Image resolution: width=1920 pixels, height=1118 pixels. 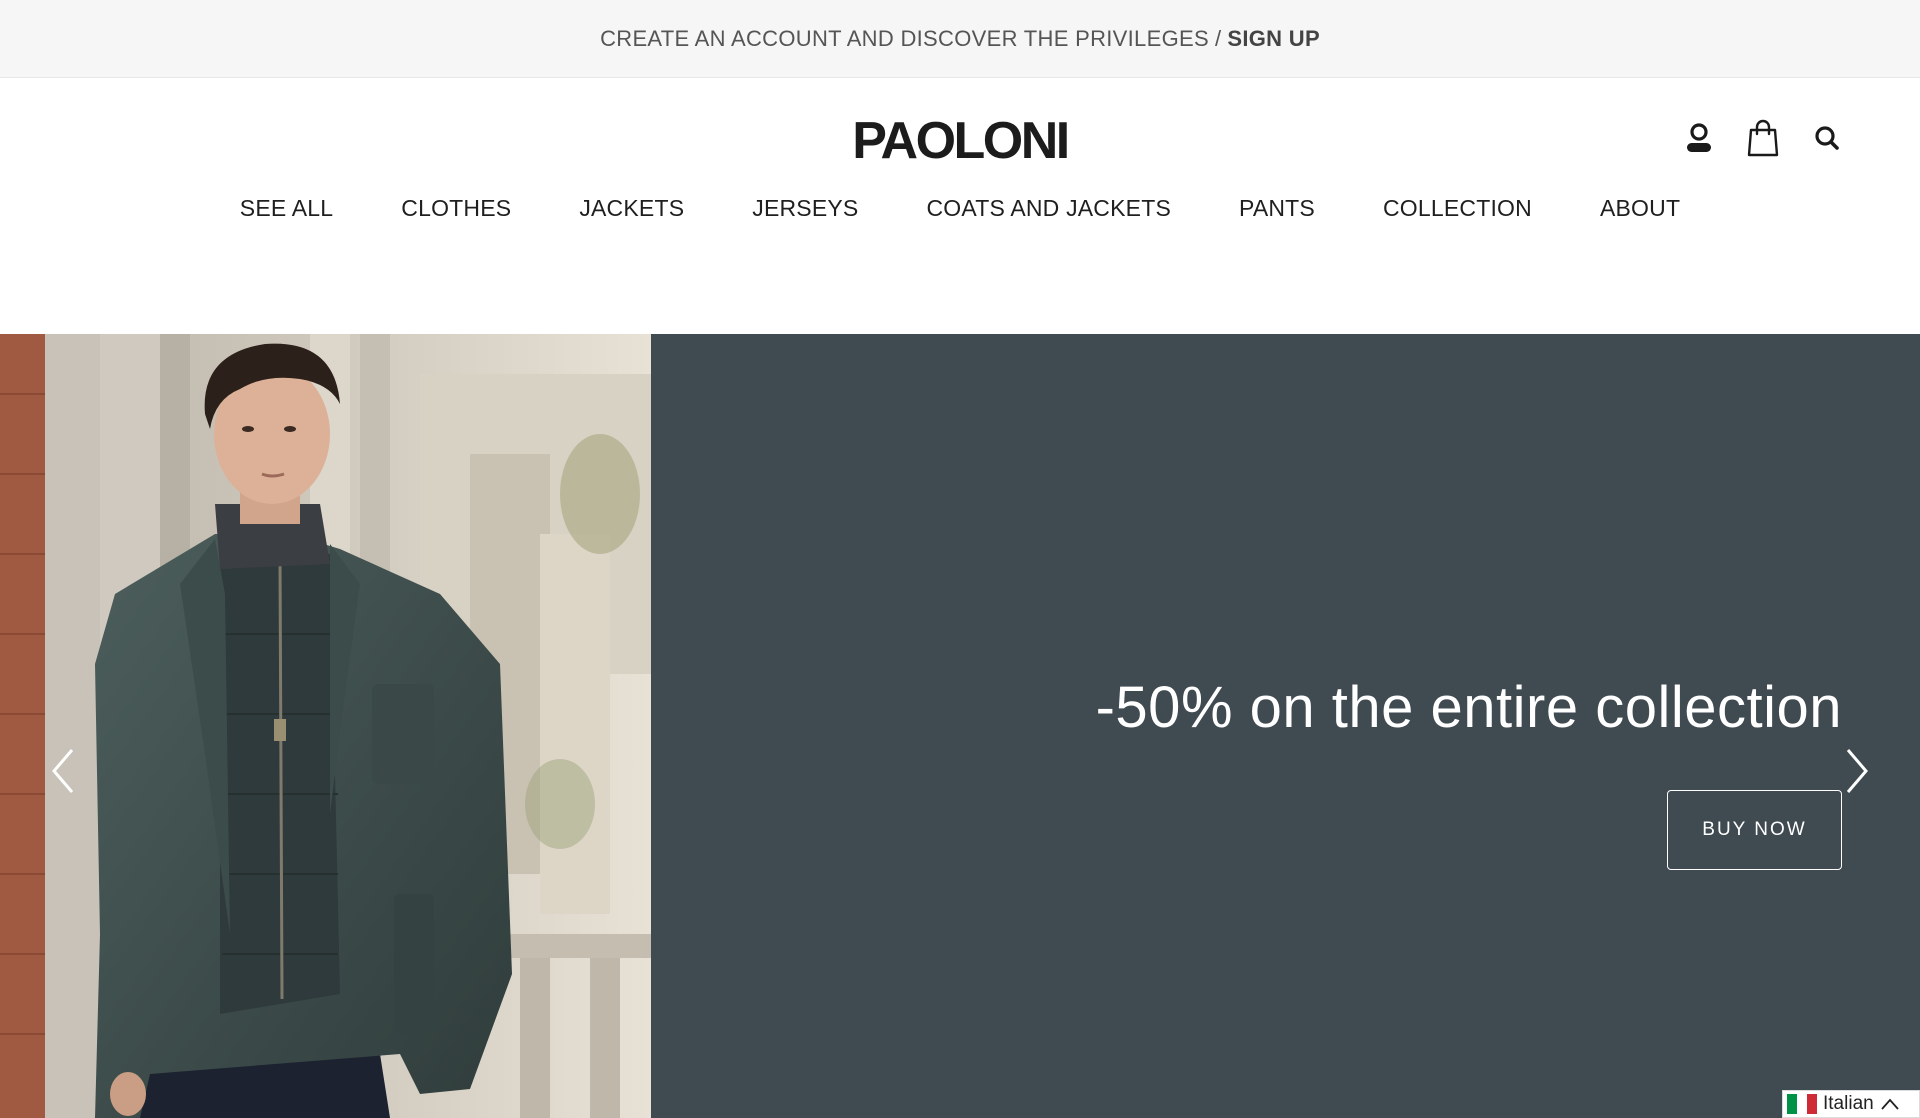 I want to click on nav-item-about: ABOUT, so click(x=1640, y=208).